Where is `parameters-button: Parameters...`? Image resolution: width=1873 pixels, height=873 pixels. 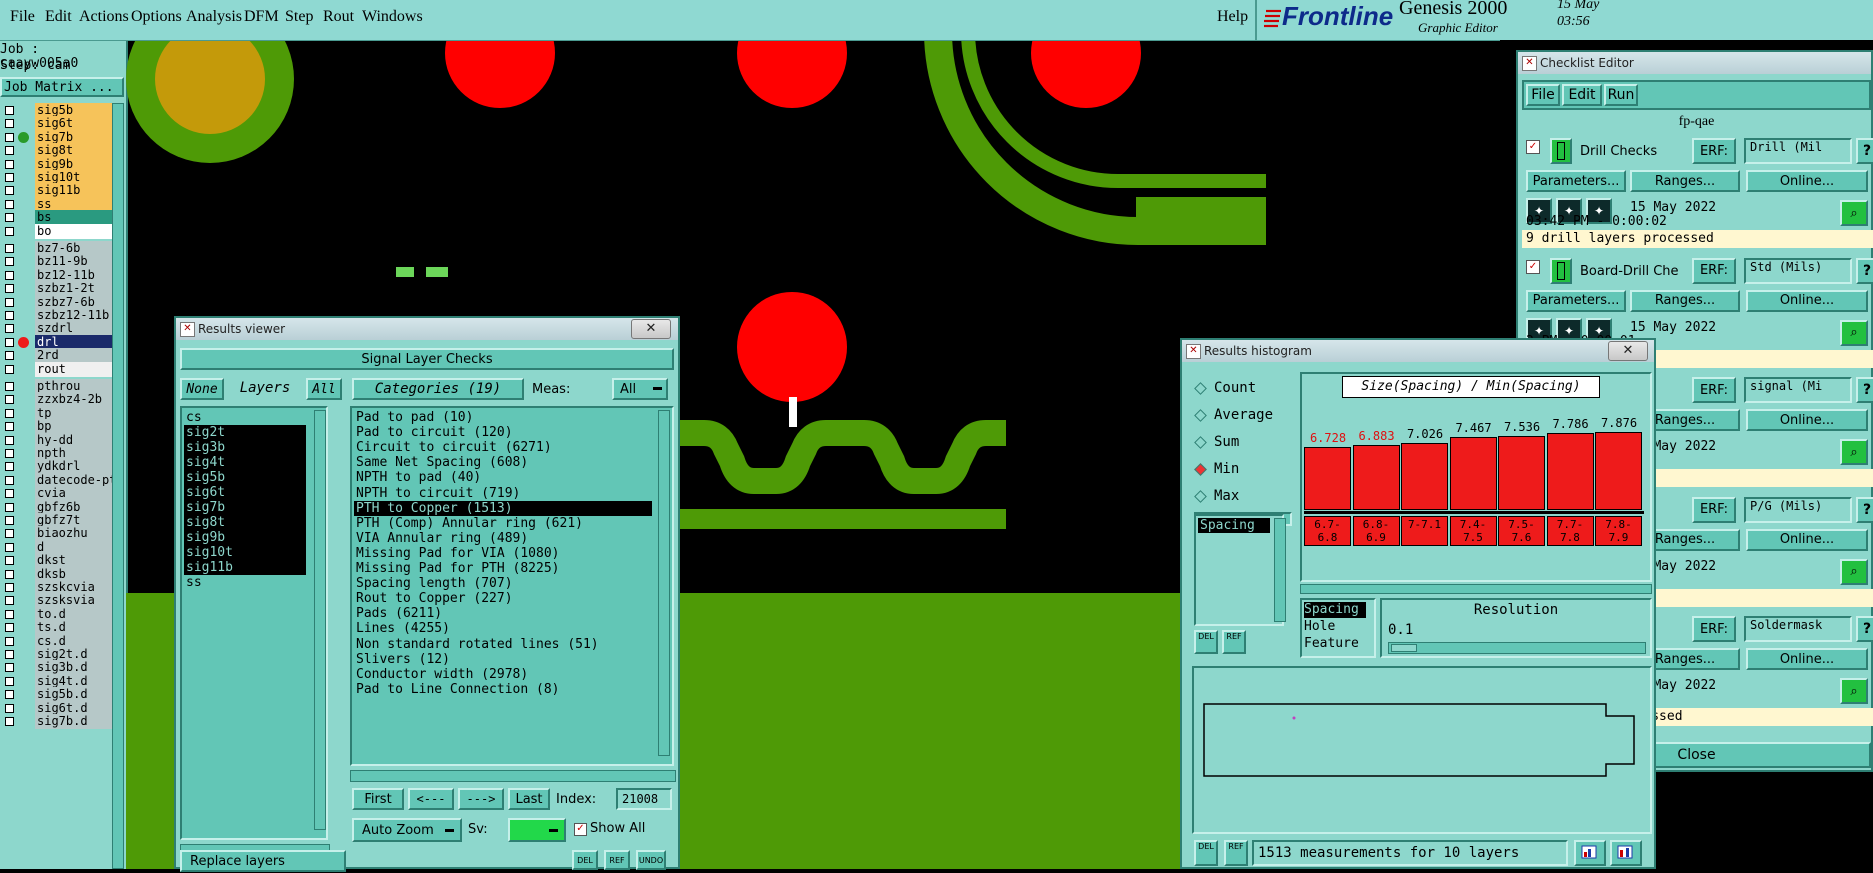 parameters-button: Parameters... is located at coordinates (1576, 181).